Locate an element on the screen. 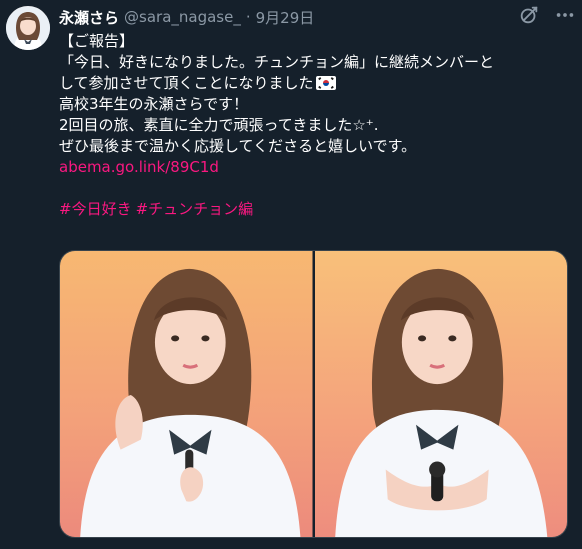 The height and width of the screenshot is (549, 582). avatar-image is located at coordinates (28, 28).